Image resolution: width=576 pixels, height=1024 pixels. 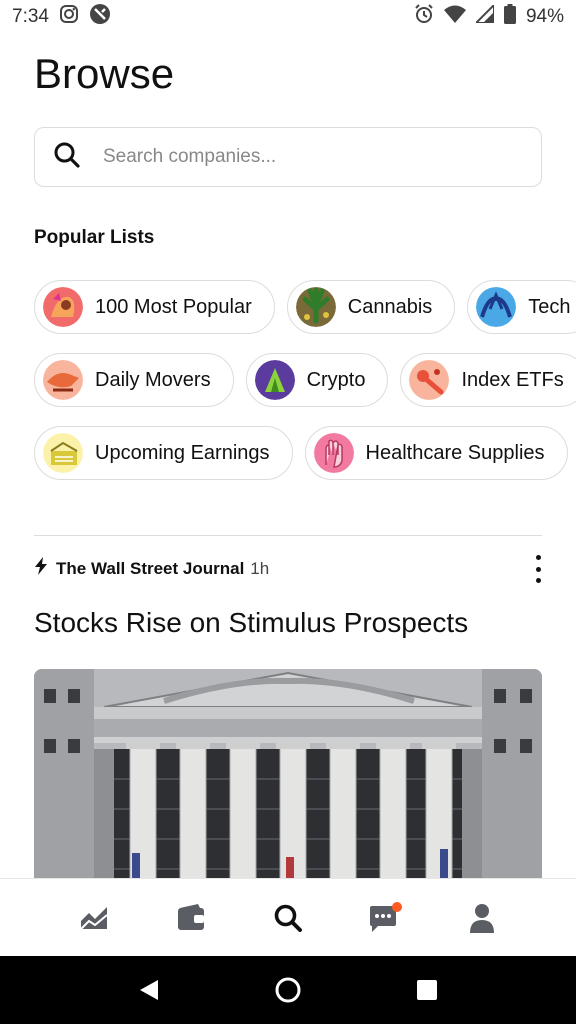 I want to click on list-chip-daily-movers: Daily Movers, so click(x=134, y=380).